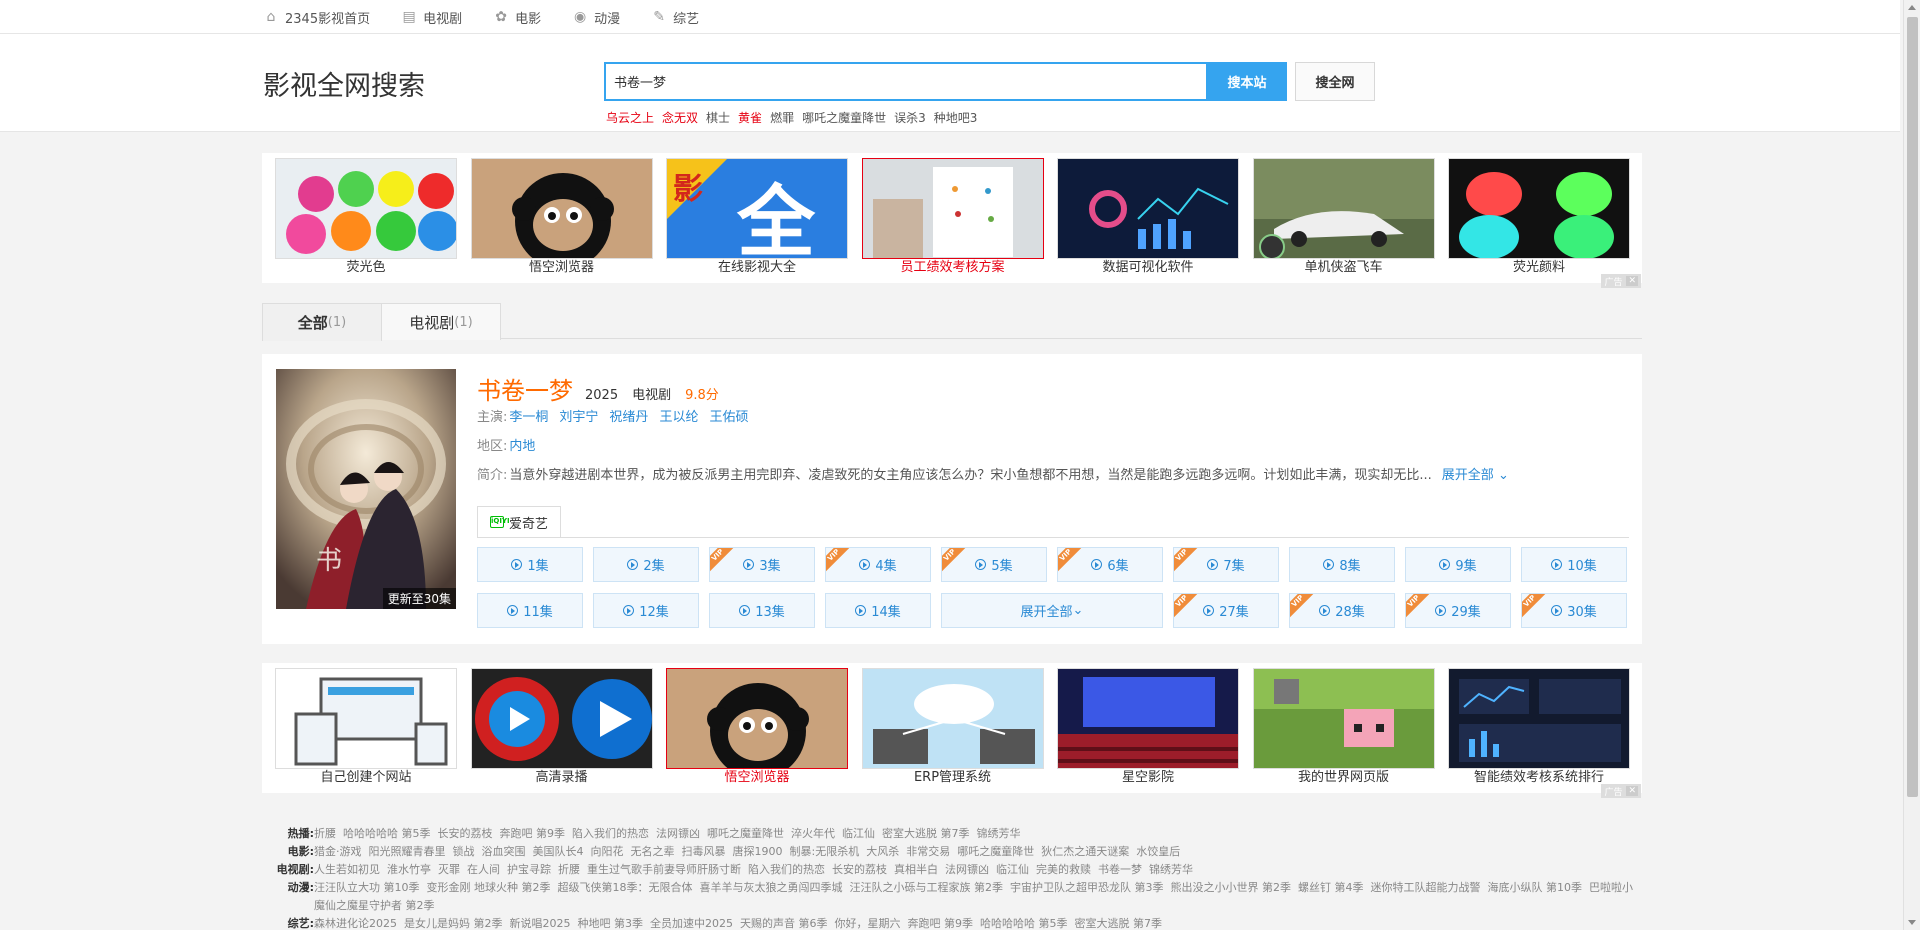 This screenshot has width=1920, height=930. What do you see at coordinates (1148, 728) in the screenshot?
I see `ad-item: 星空影院` at bounding box center [1148, 728].